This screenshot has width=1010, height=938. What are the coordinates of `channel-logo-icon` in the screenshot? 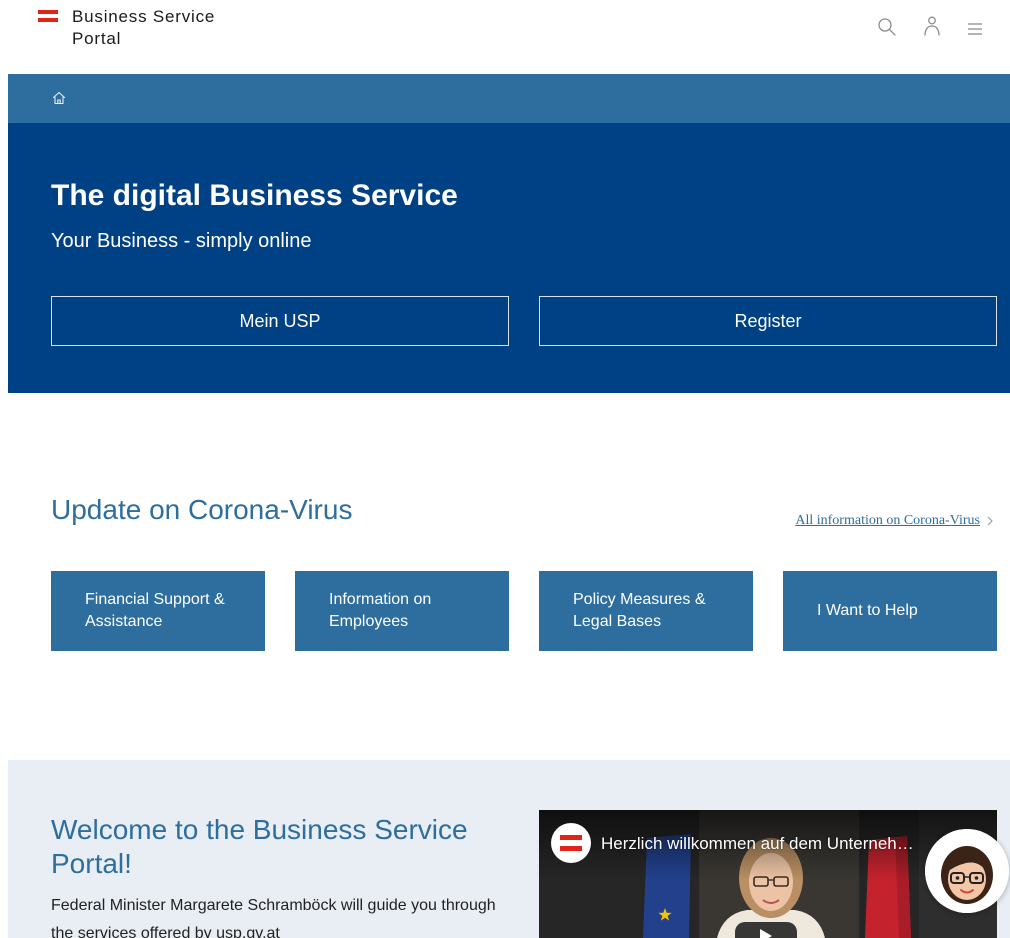 It's located at (571, 843).